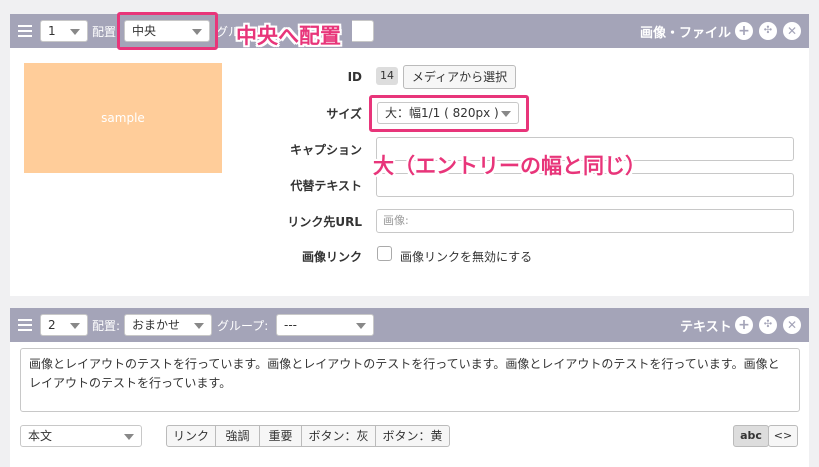  Describe the element at coordinates (686, 33) in the screenshot. I see `unit-title: 画像・ファイル` at that location.